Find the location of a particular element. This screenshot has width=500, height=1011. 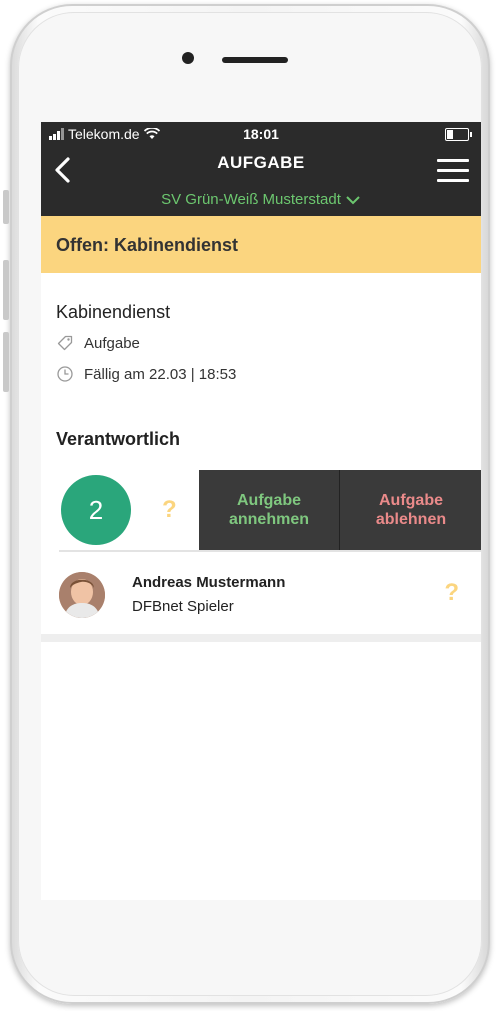

tag-icon is located at coordinates (65, 343).